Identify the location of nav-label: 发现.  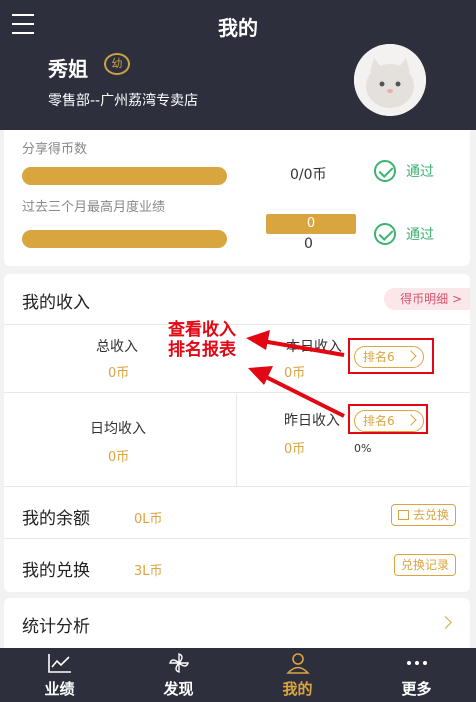
(178, 689).